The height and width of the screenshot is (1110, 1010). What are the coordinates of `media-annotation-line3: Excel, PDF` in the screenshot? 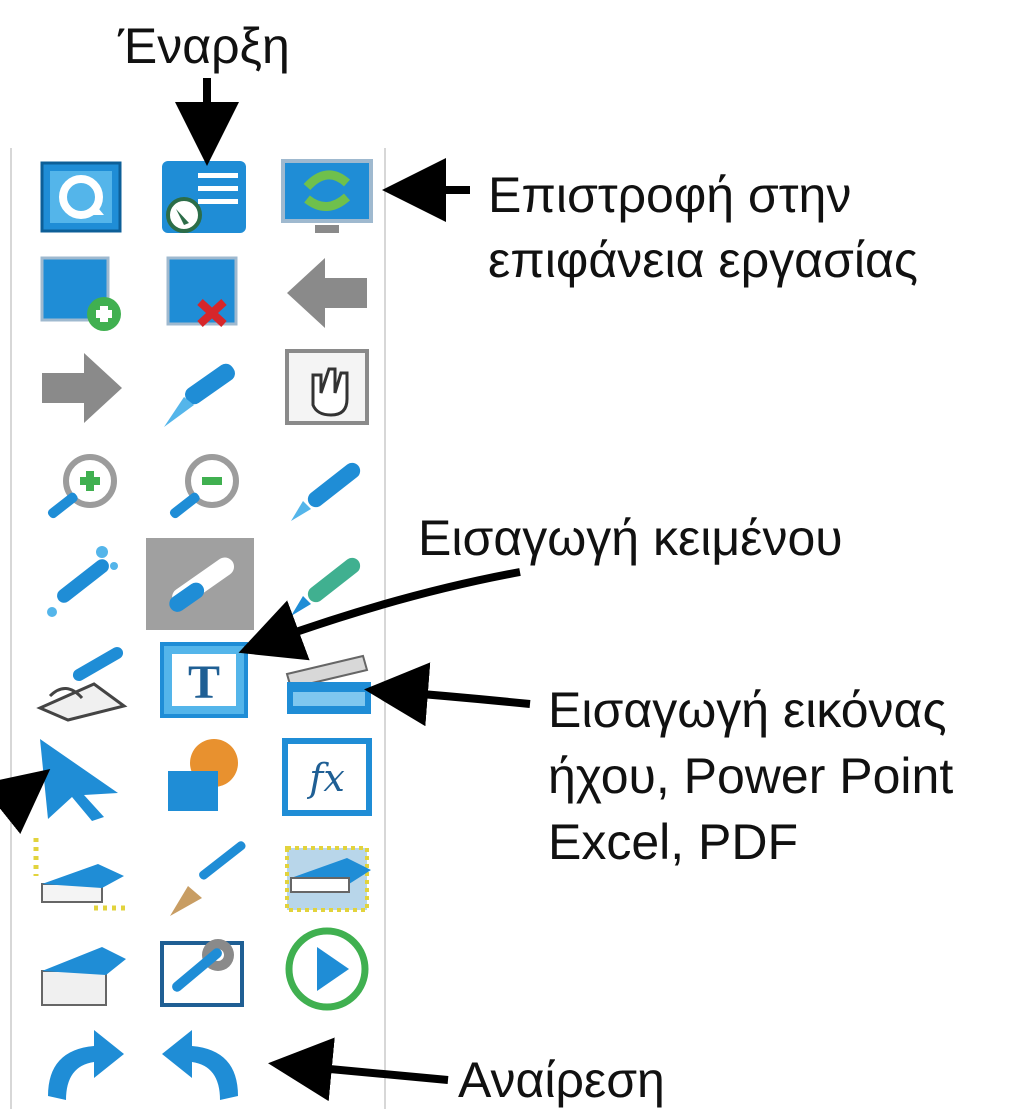 It's located at (673, 842).